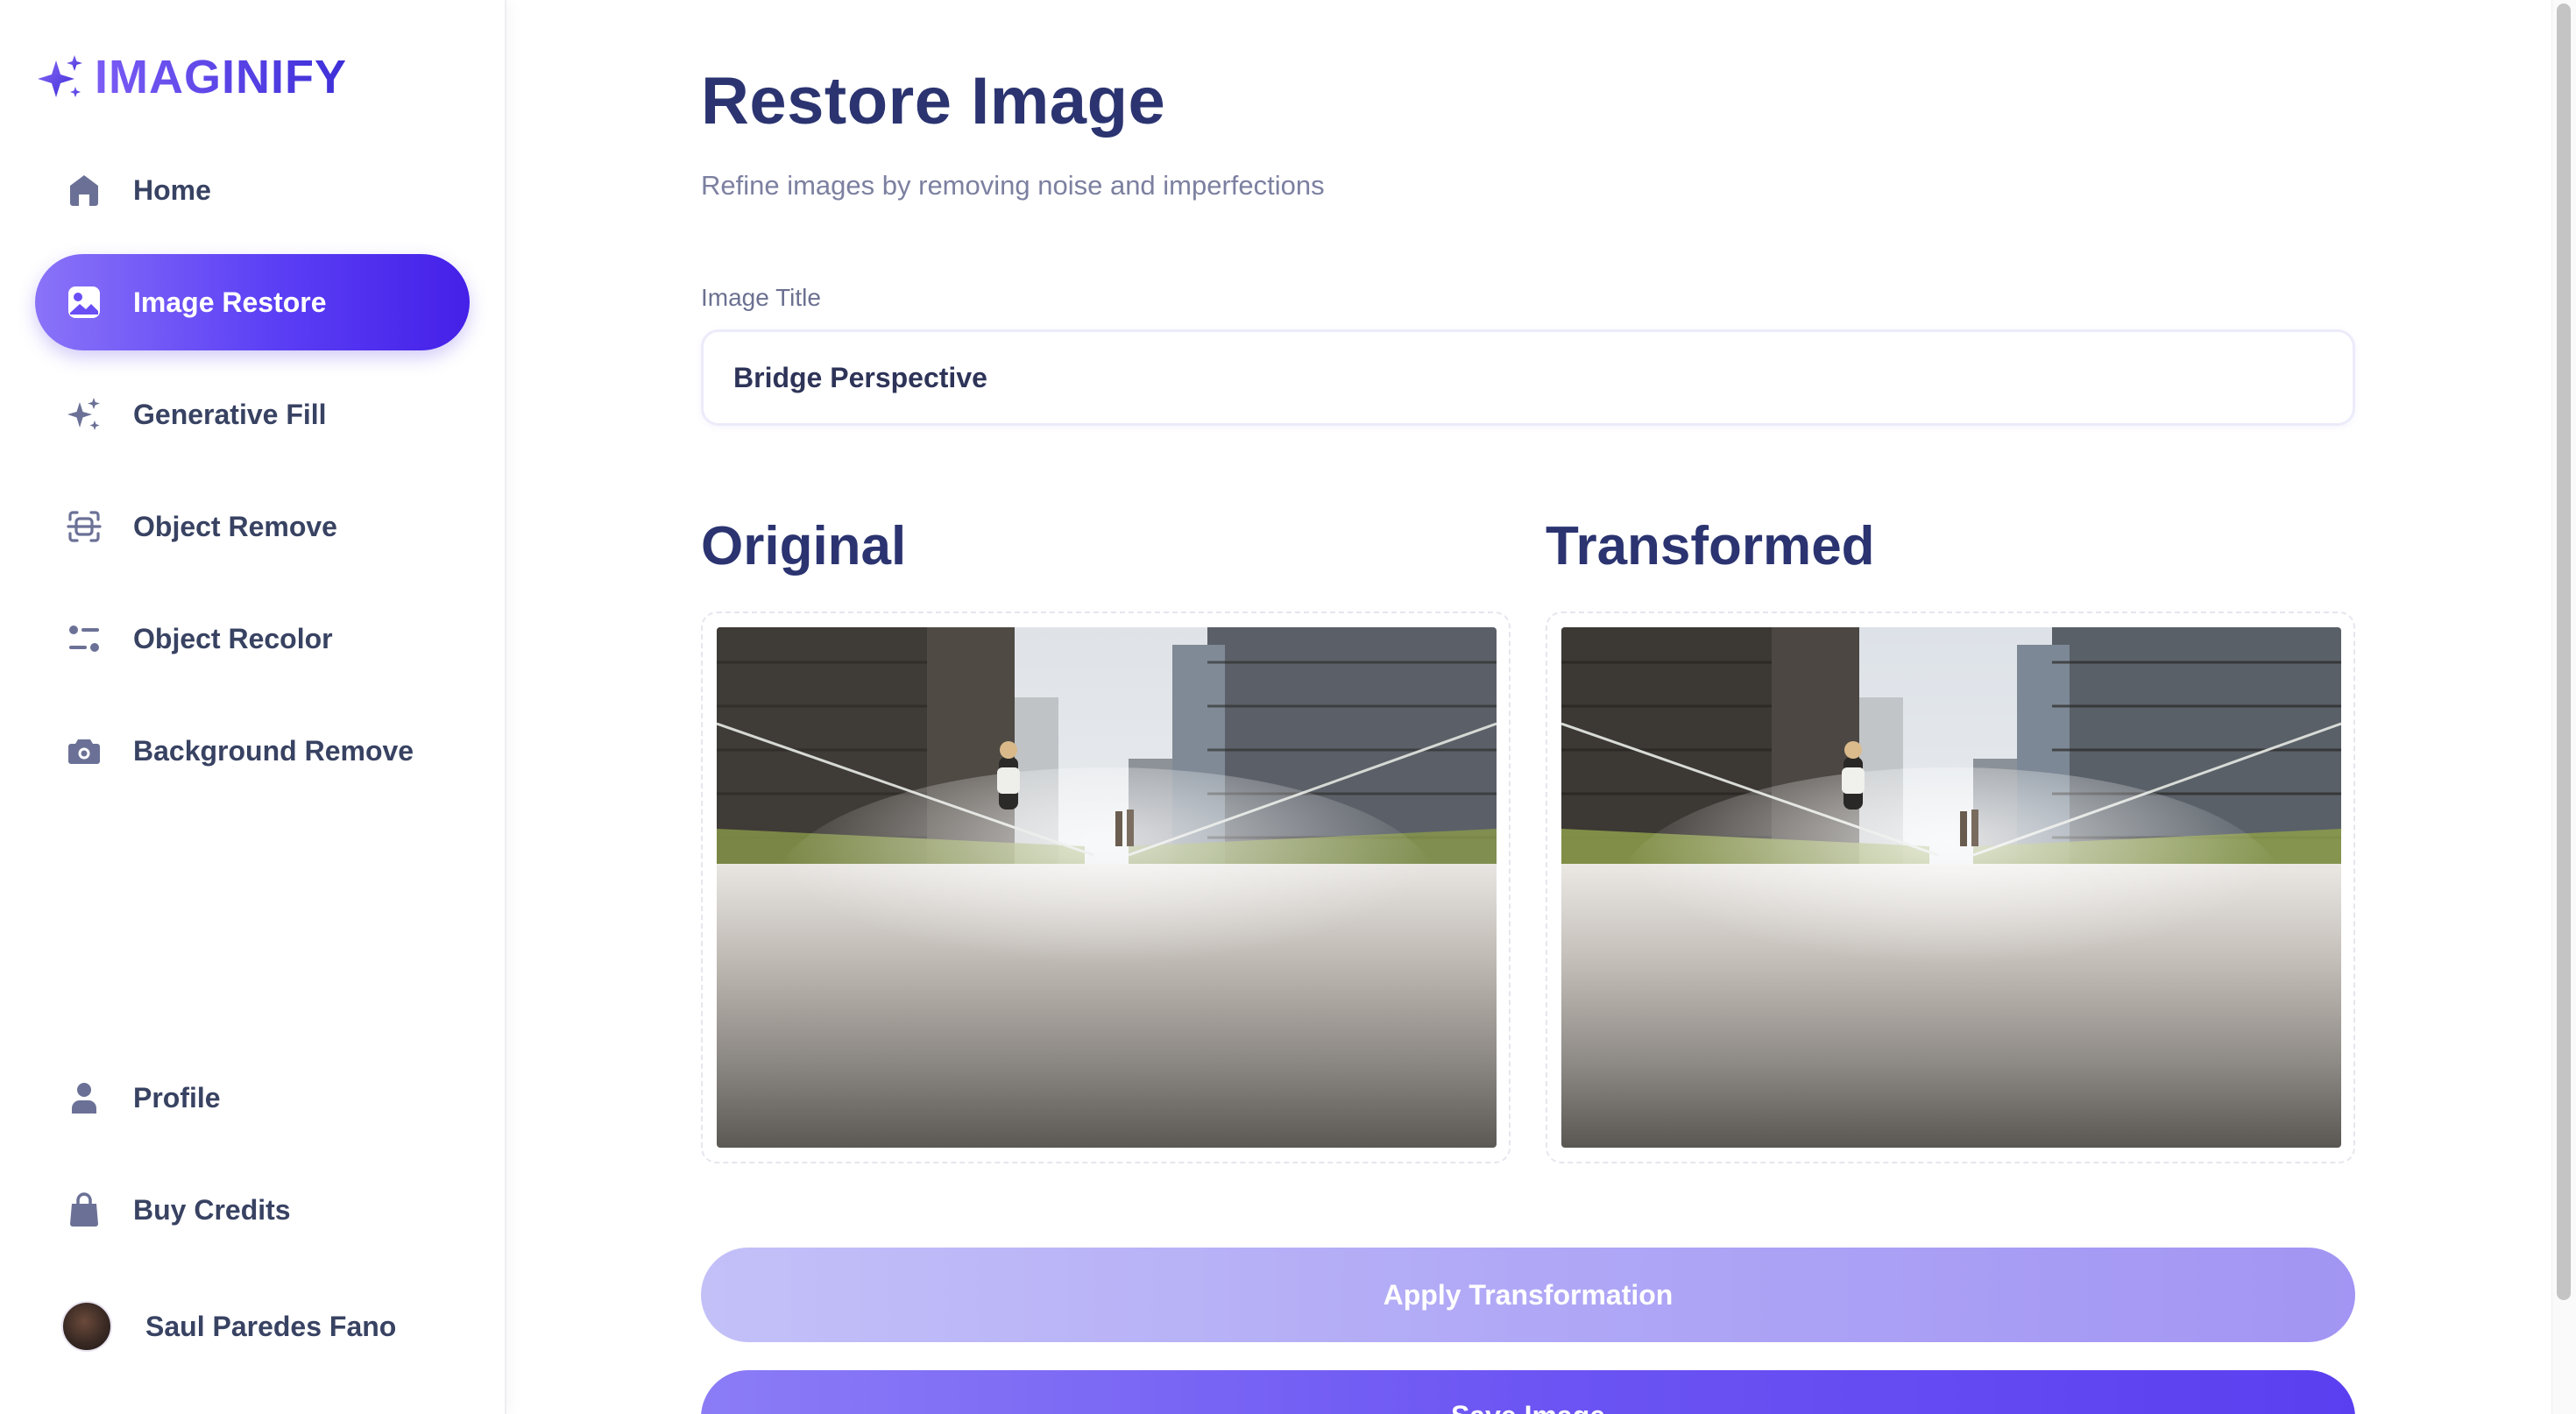 This screenshot has width=2576, height=1414. Describe the element at coordinates (273, 750) in the screenshot. I see `sidebar-item-label: Background Remove` at that location.